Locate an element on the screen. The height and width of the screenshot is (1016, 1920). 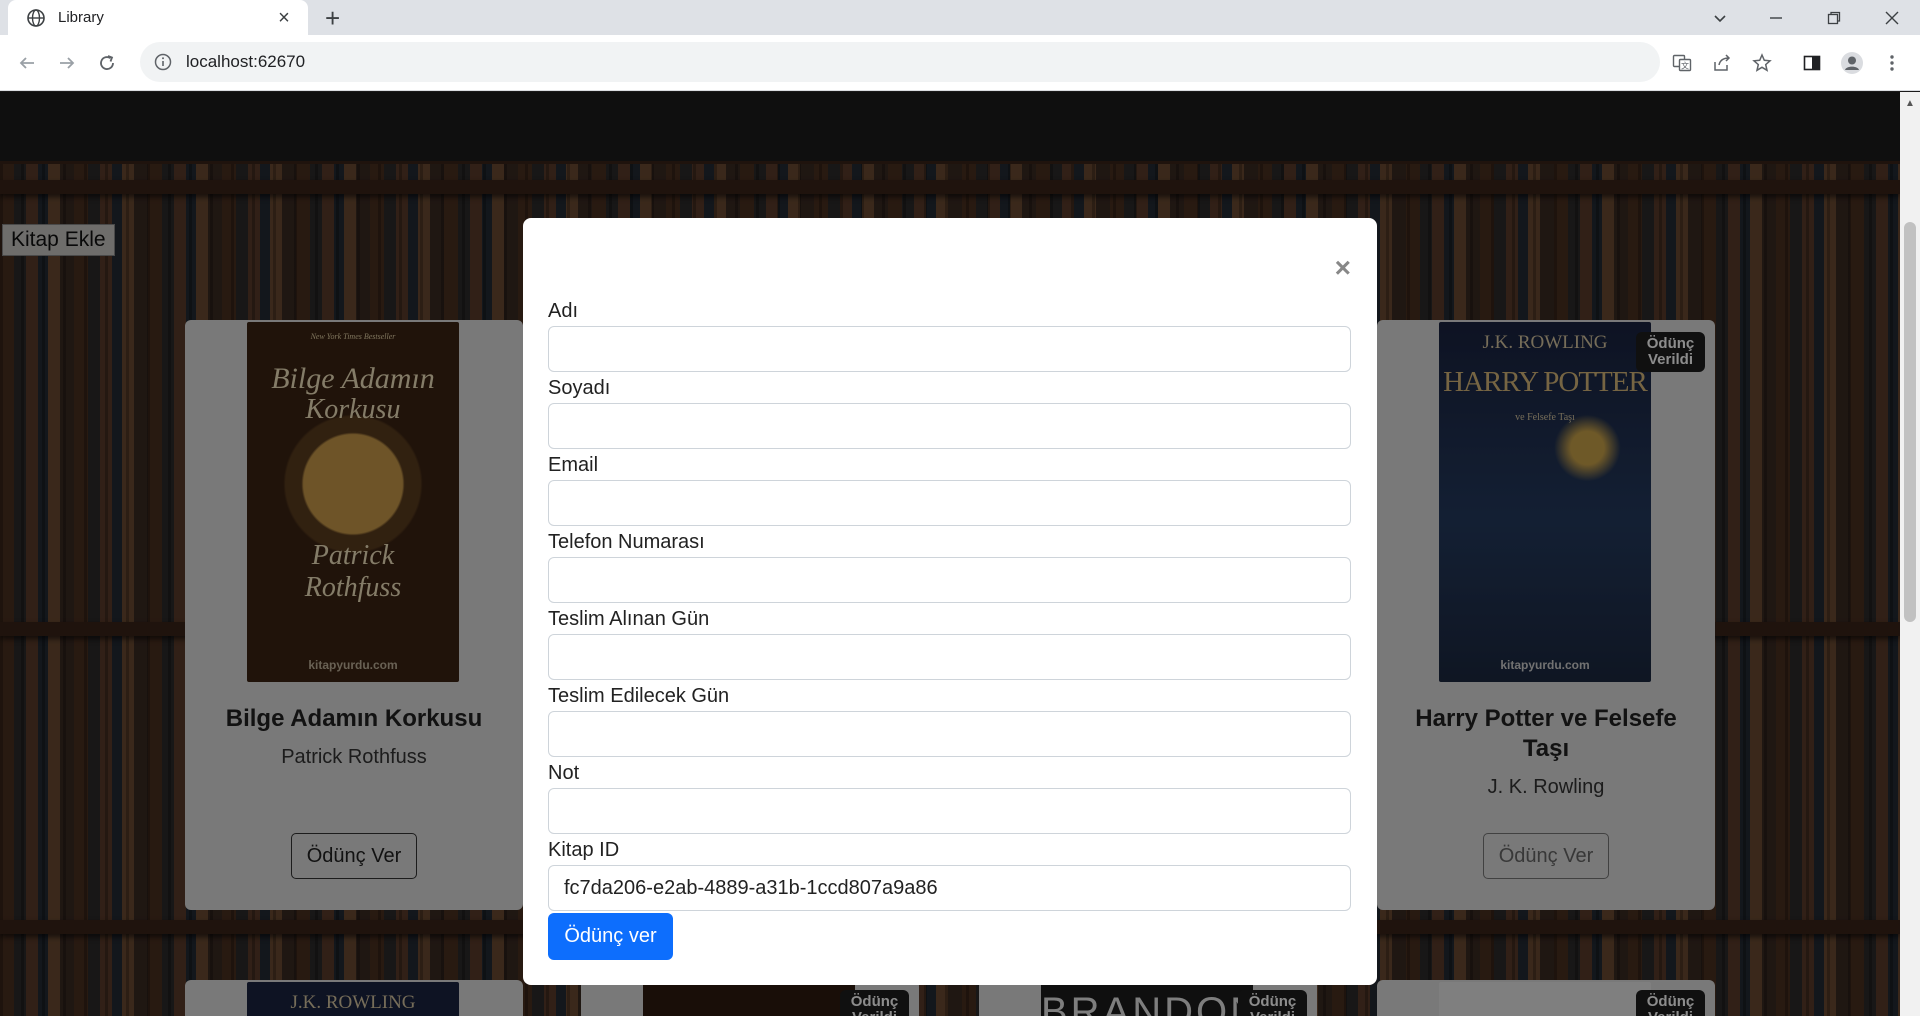
first-name-input is located at coordinates (949, 349).